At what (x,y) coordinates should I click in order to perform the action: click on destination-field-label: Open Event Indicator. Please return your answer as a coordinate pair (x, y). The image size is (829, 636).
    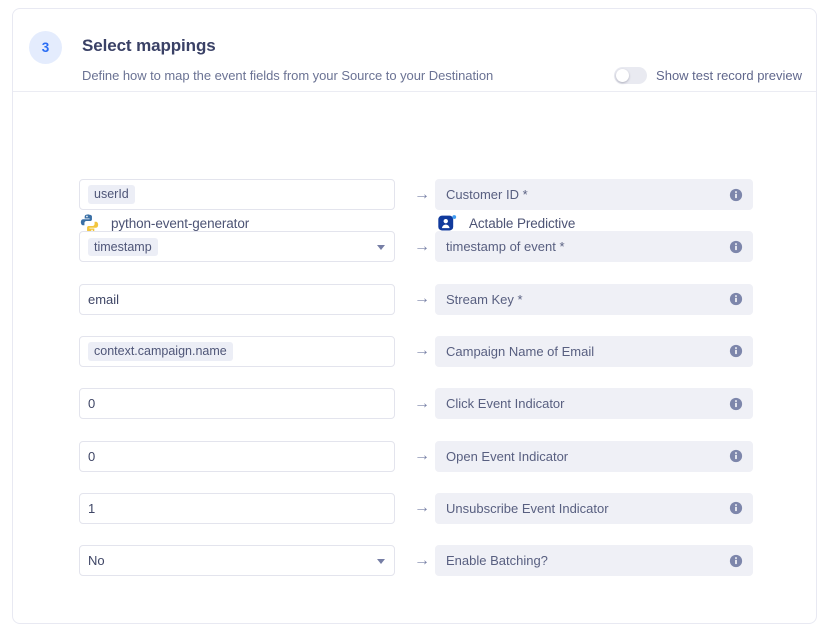
    Looking at the image, I should click on (507, 456).